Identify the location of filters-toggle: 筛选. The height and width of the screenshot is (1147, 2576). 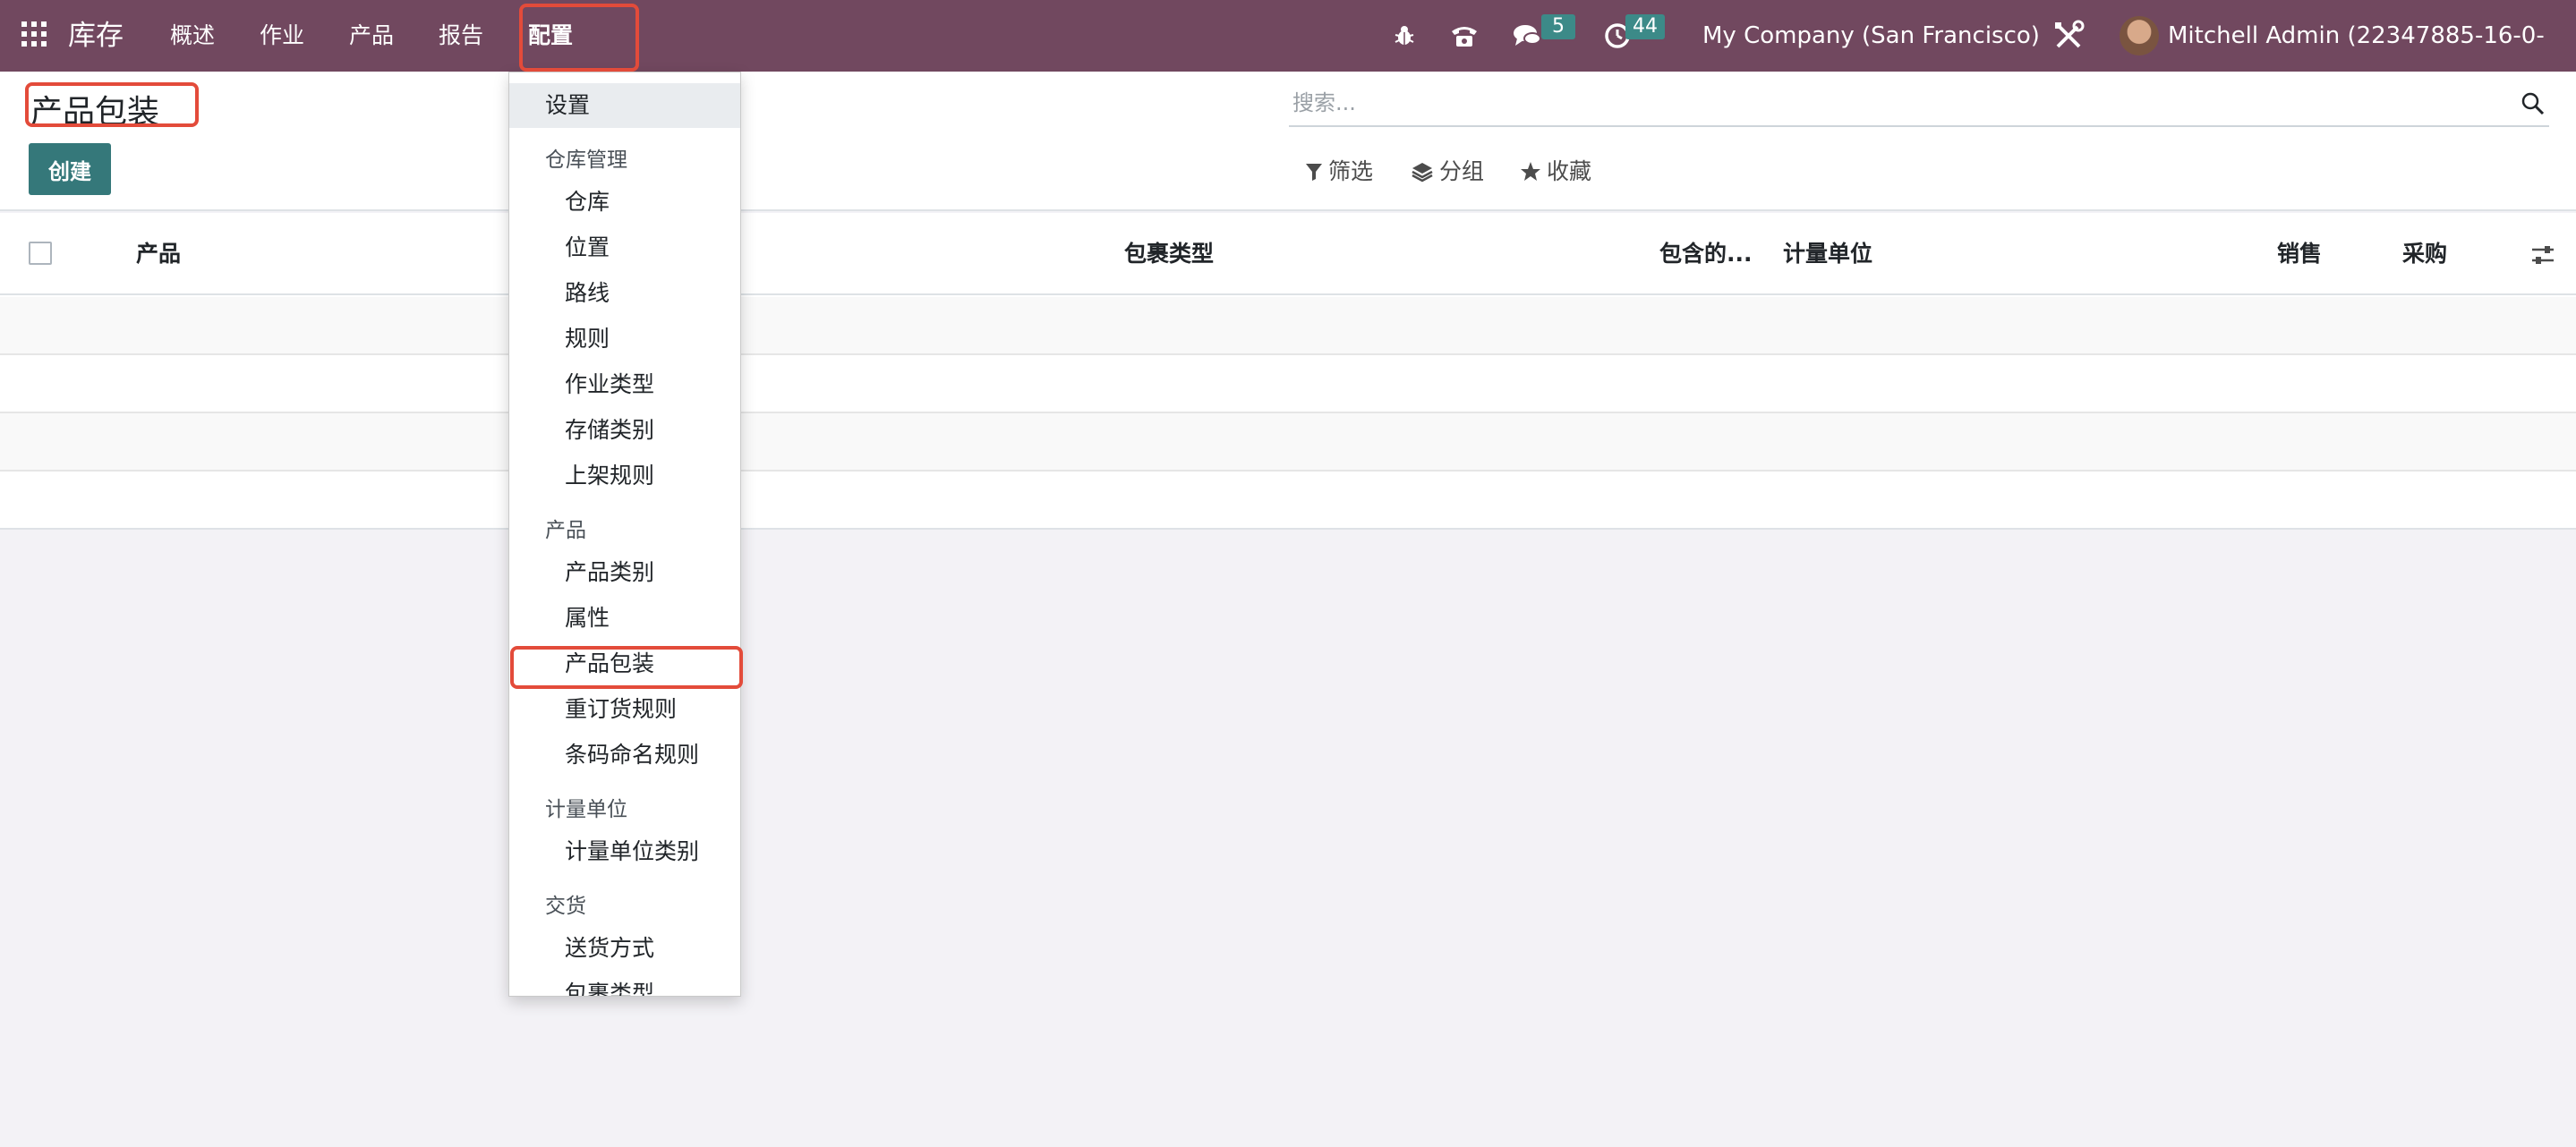
(1339, 172).